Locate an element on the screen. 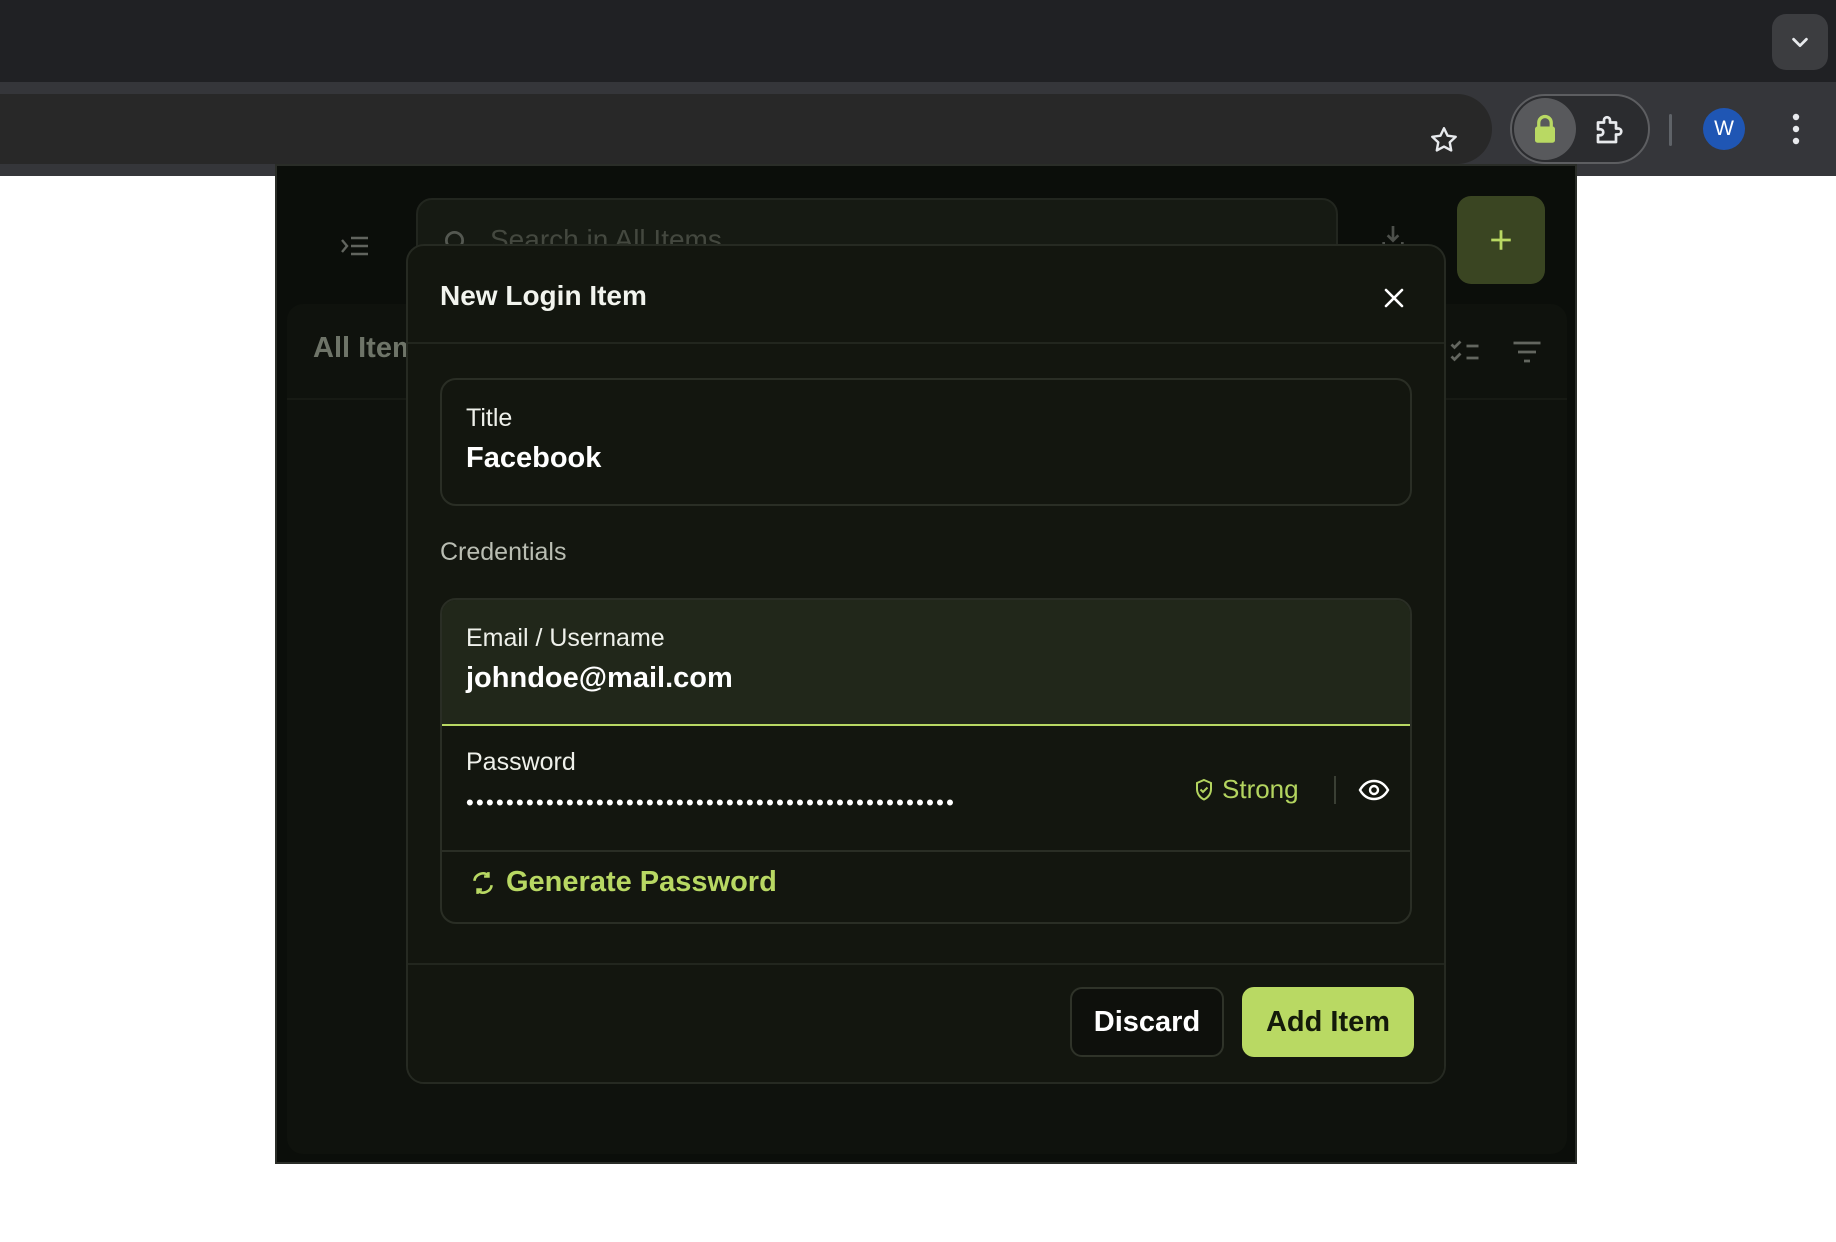 The height and width of the screenshot is (1242, 1836). puzzle-icon is located at coordinates (1609, 129).